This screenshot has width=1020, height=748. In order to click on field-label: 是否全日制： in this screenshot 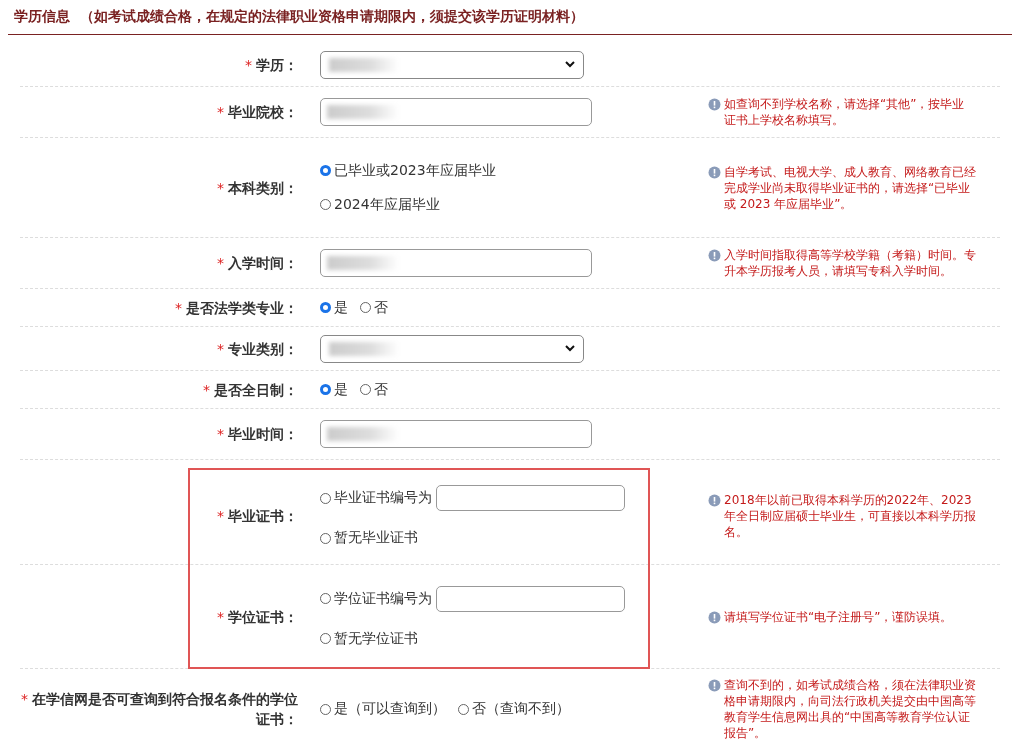, I will do `click(256, 389)`.